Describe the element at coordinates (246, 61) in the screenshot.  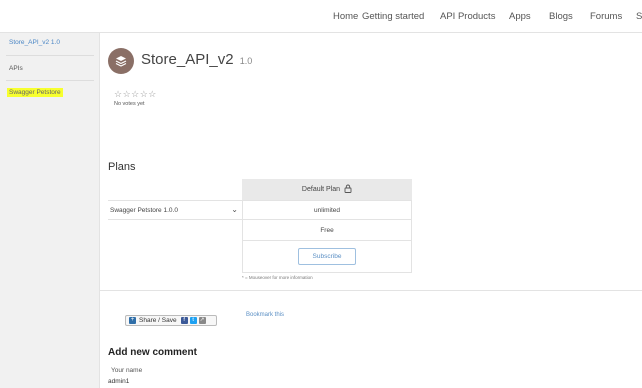
I see `api-version: 1.0` at that location.